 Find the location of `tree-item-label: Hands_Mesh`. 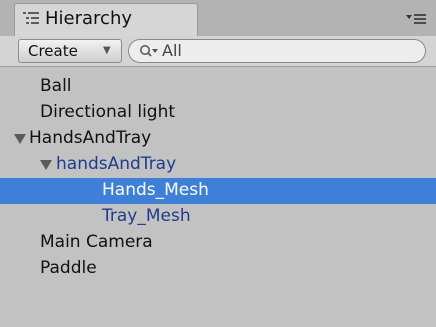

tree-item-label: Hands_Mesh is located at coordinates (155, 190).